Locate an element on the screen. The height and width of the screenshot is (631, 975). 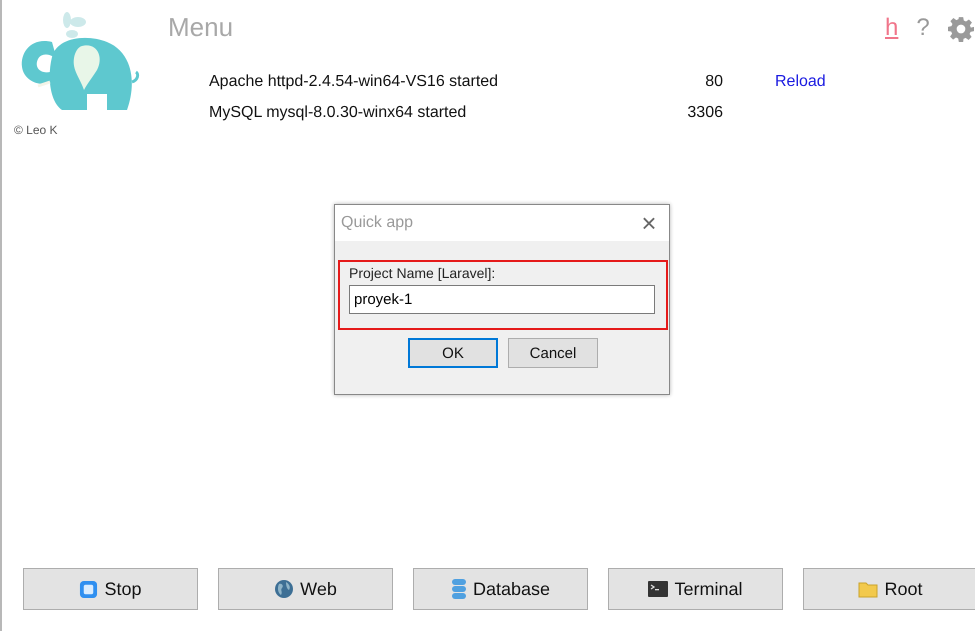
input-field: proyek-1 is located at coordinates (502, 299).